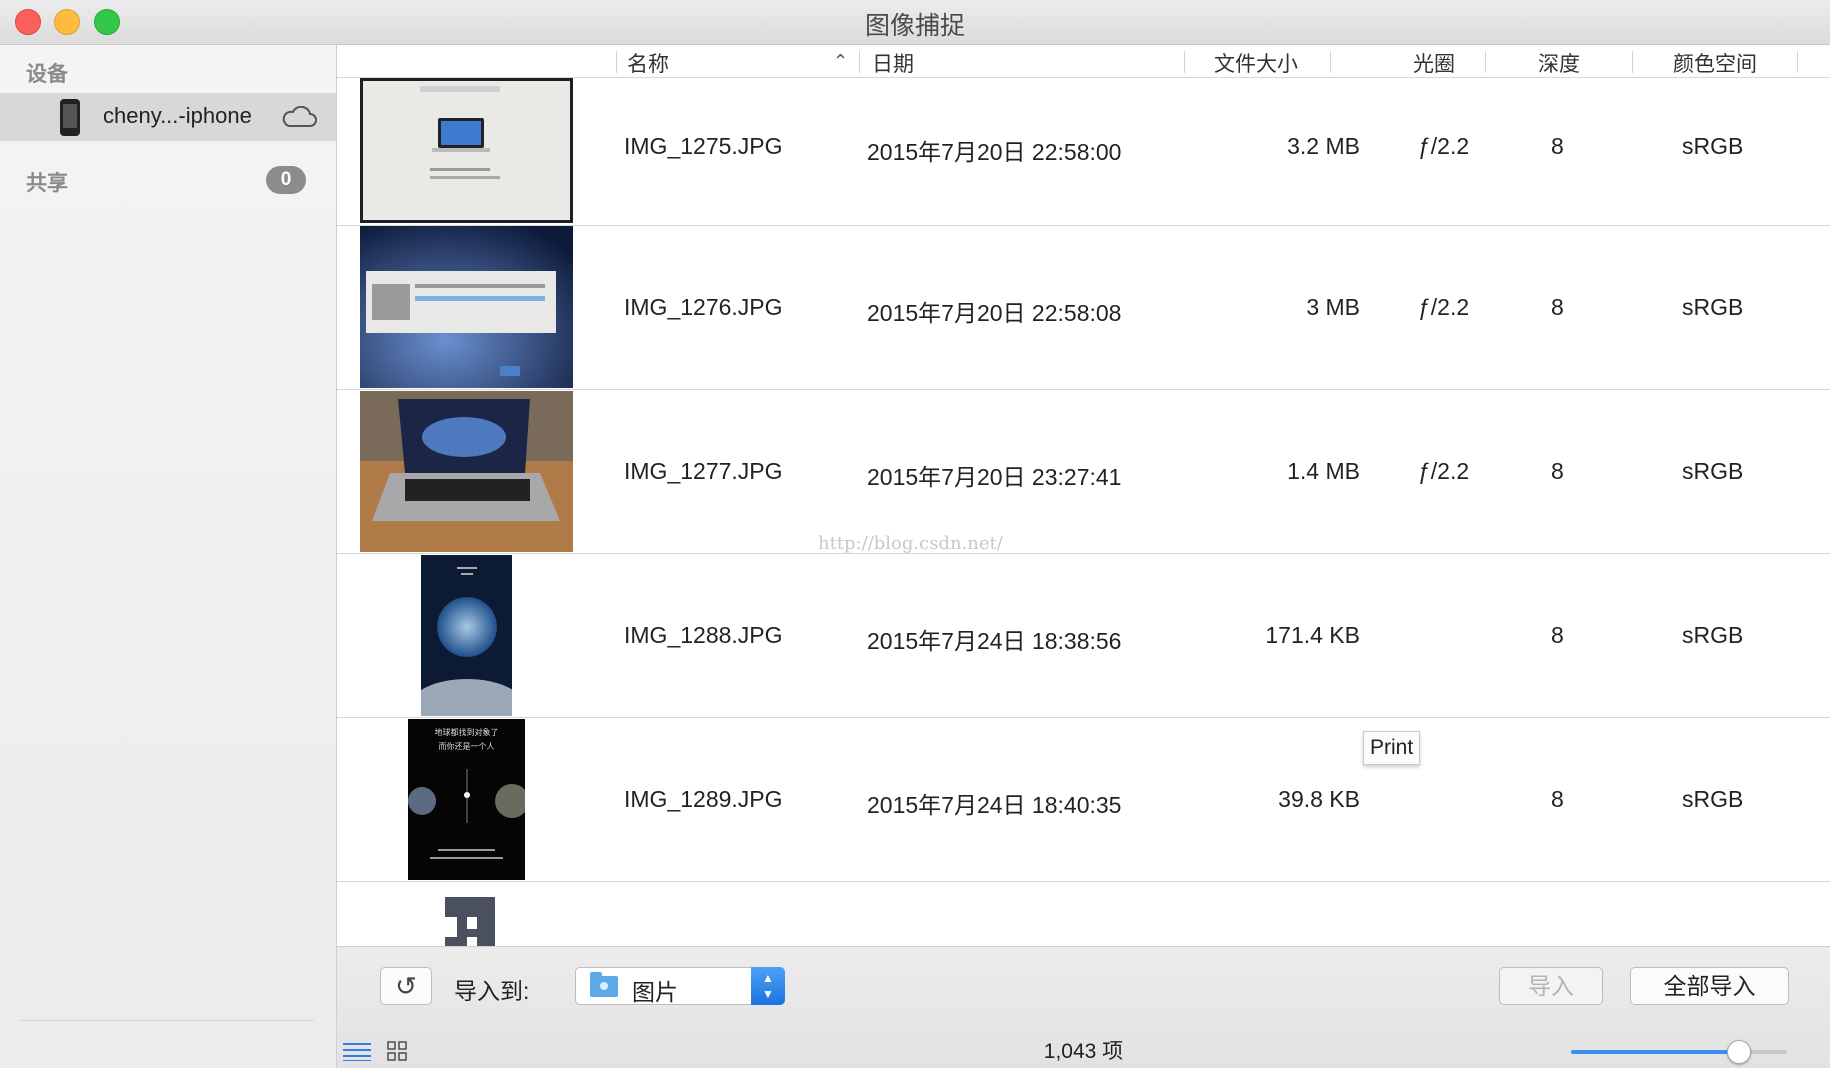 The image size is (1830, 1068). I want to click on pictures-folder-icon, so click(604, 984).